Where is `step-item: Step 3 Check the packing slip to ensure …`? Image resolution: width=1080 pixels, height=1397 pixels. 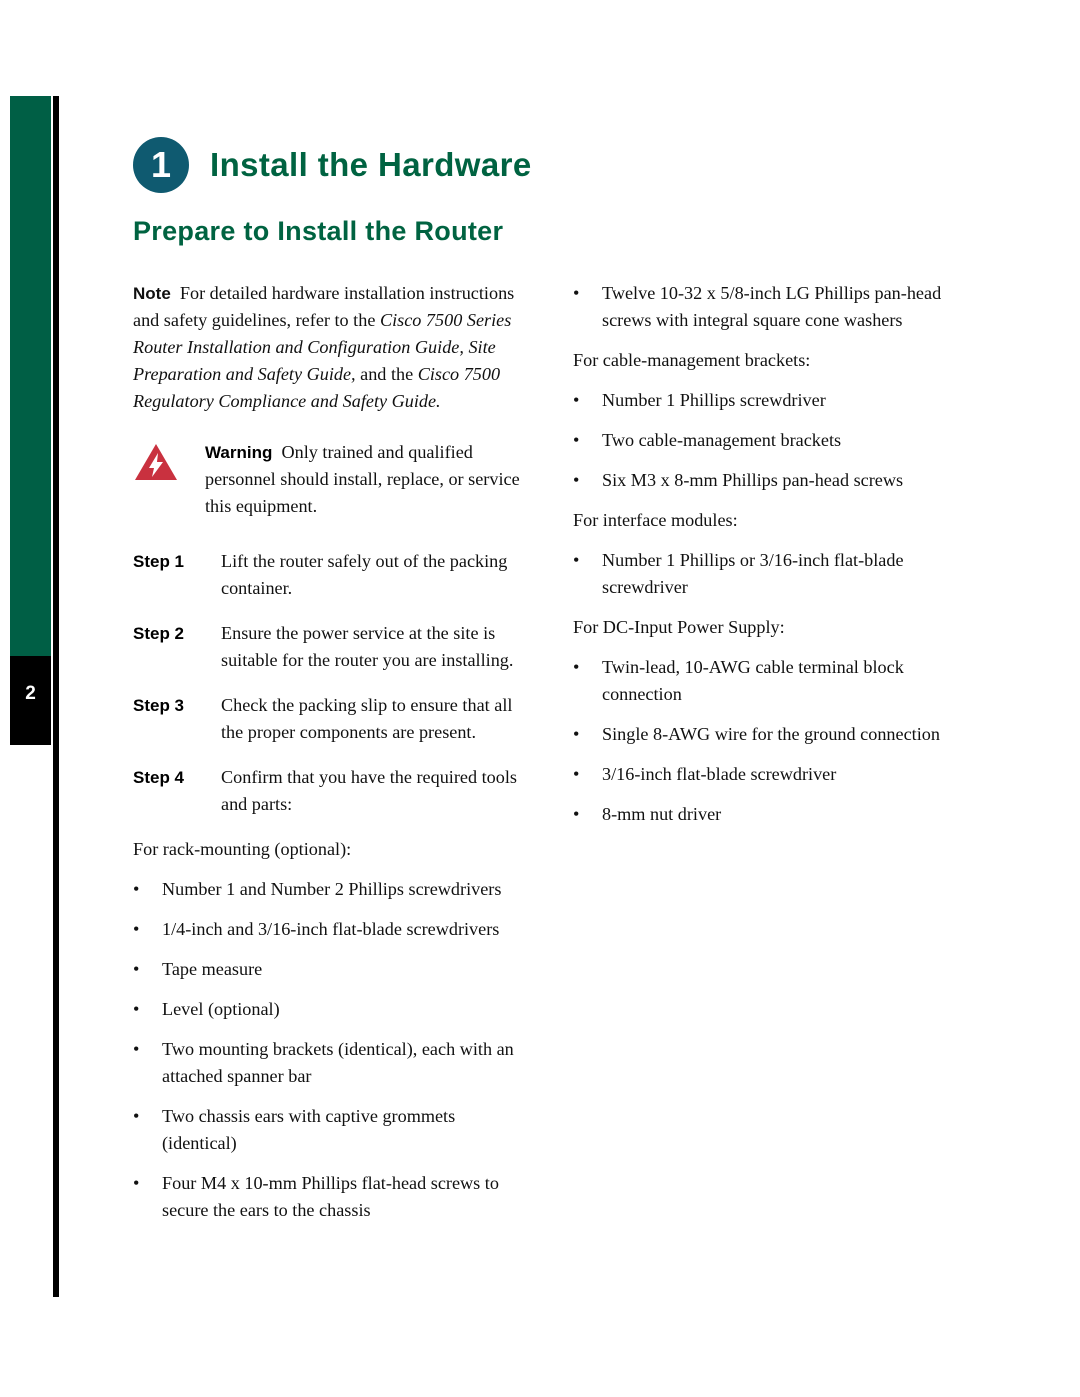 step-item: Step 3 Check the packing slip to ensure … is located at coordinates (333, 719).